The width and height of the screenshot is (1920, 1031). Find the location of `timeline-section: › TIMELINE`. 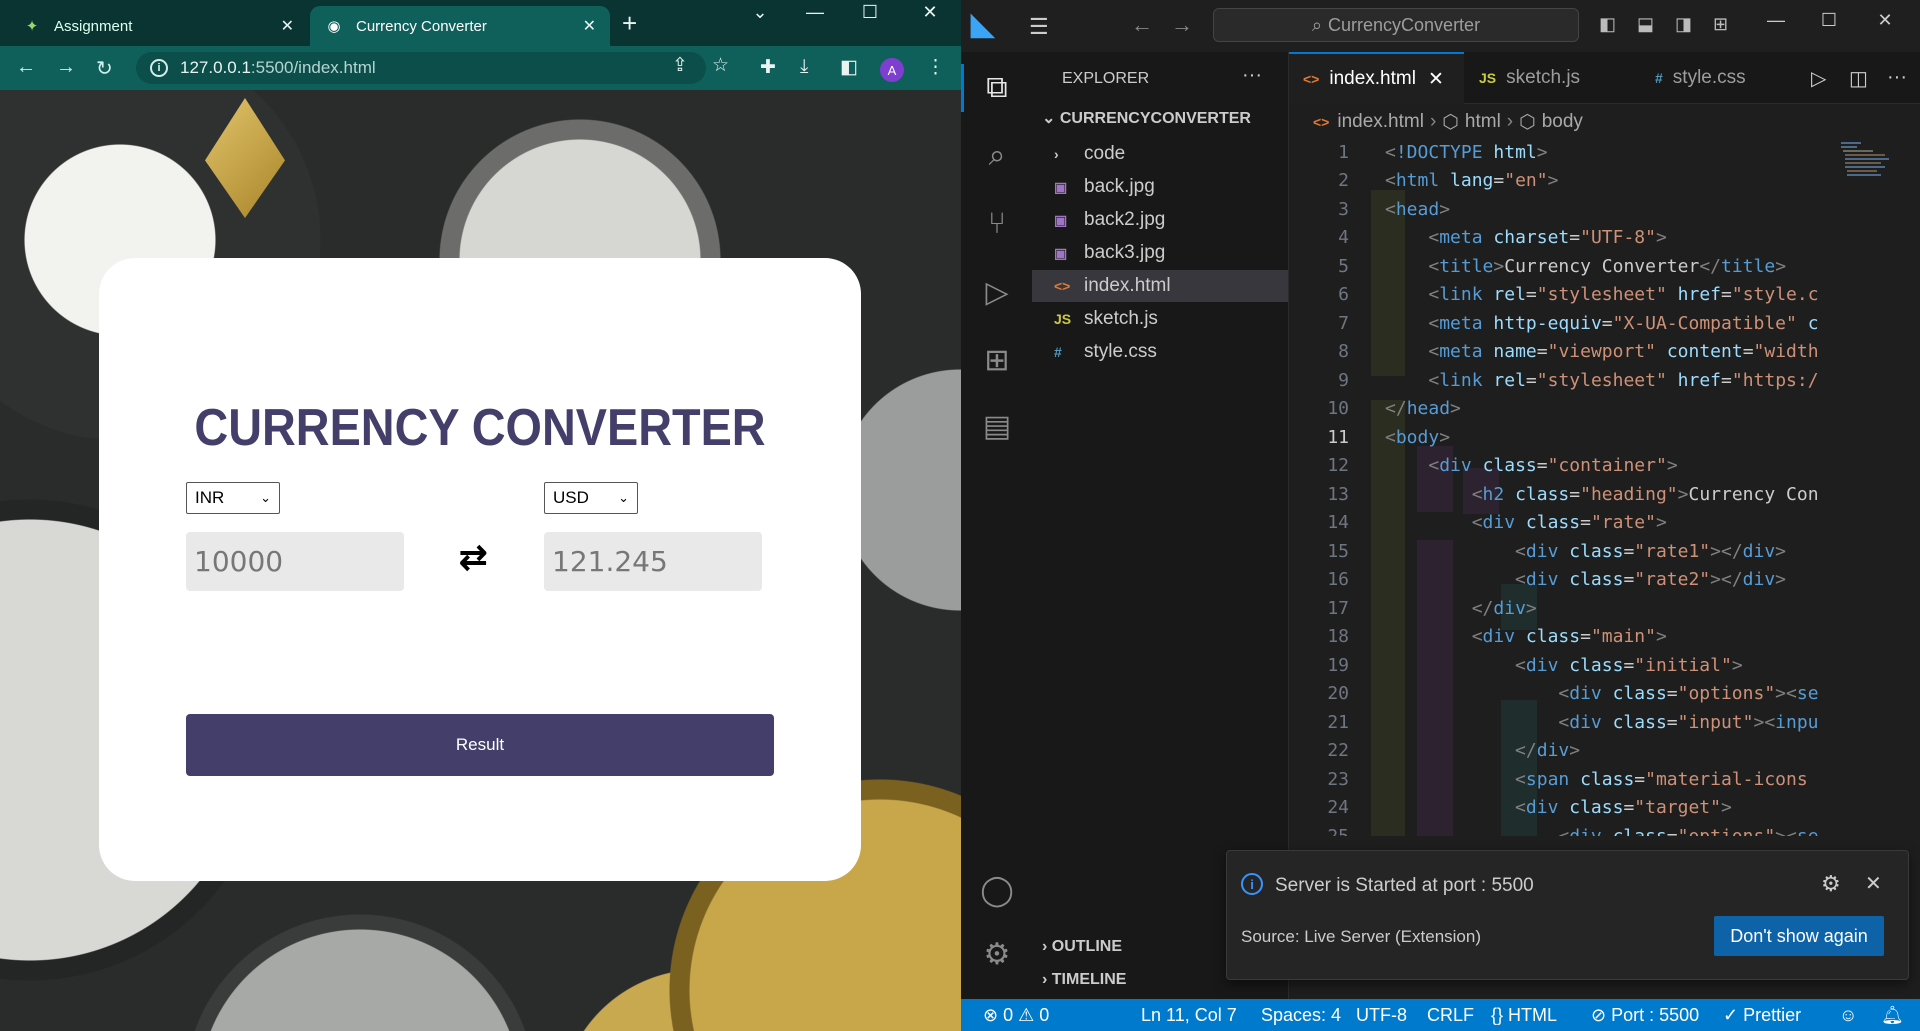

timeline-section: › TIMELINE is located at coordinates (1084, 980).